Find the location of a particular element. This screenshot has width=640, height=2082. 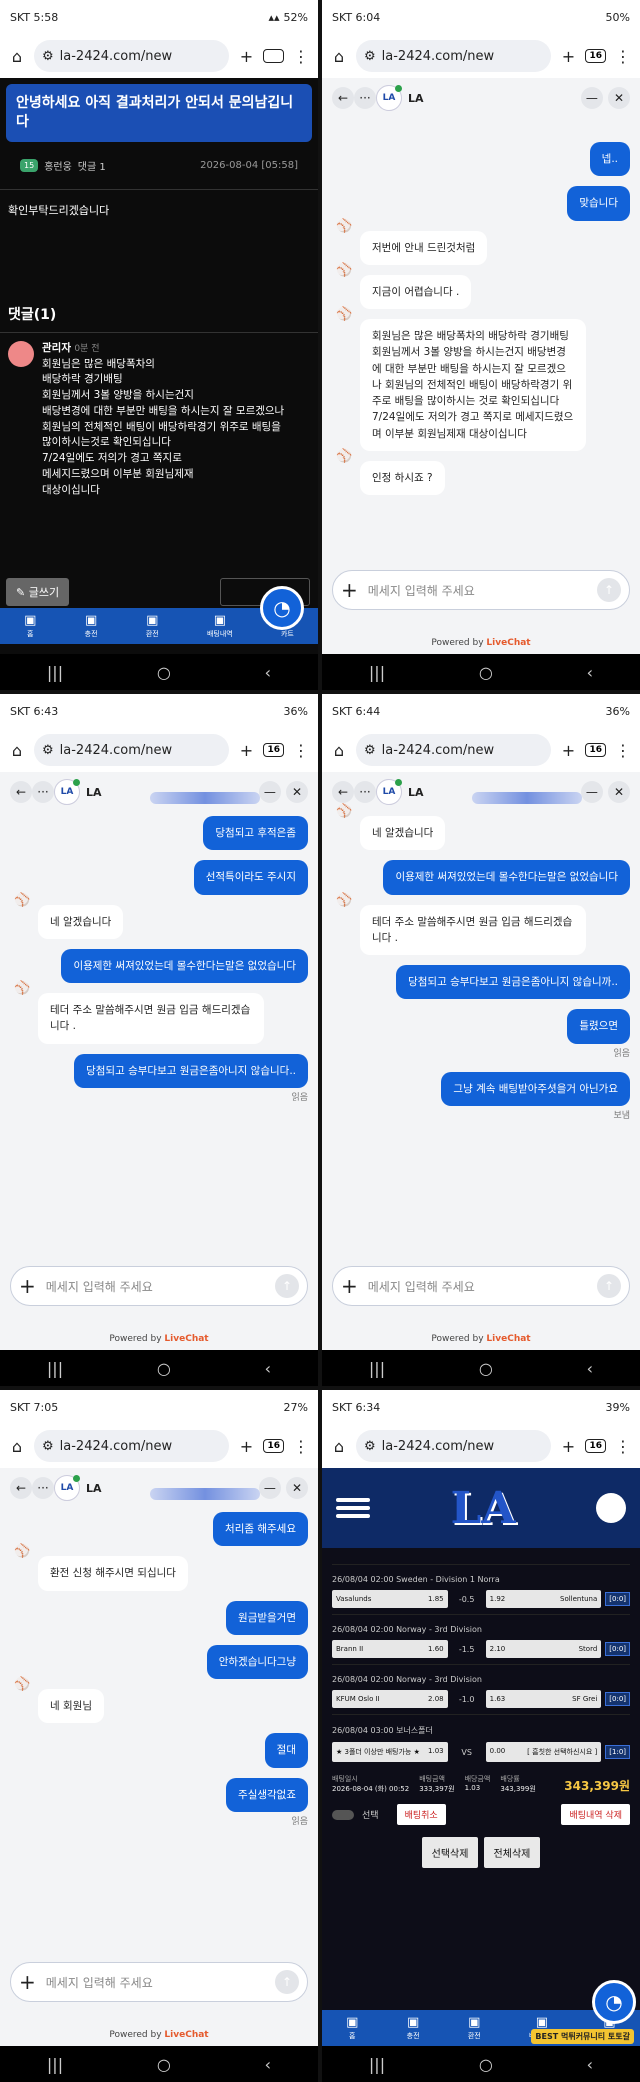

delete-selected-button: 선택삭제 is located at coordinates (450, 1852).